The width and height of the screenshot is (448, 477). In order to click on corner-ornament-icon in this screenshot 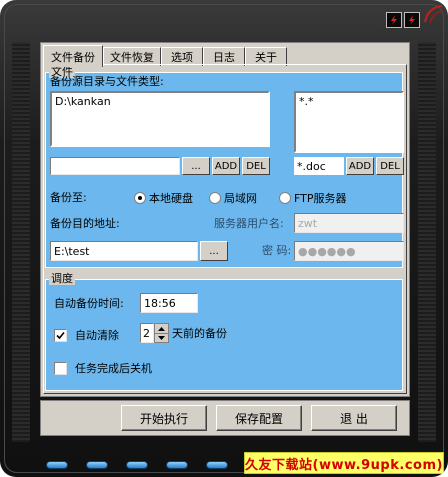, I will do `click(434, 14)`.